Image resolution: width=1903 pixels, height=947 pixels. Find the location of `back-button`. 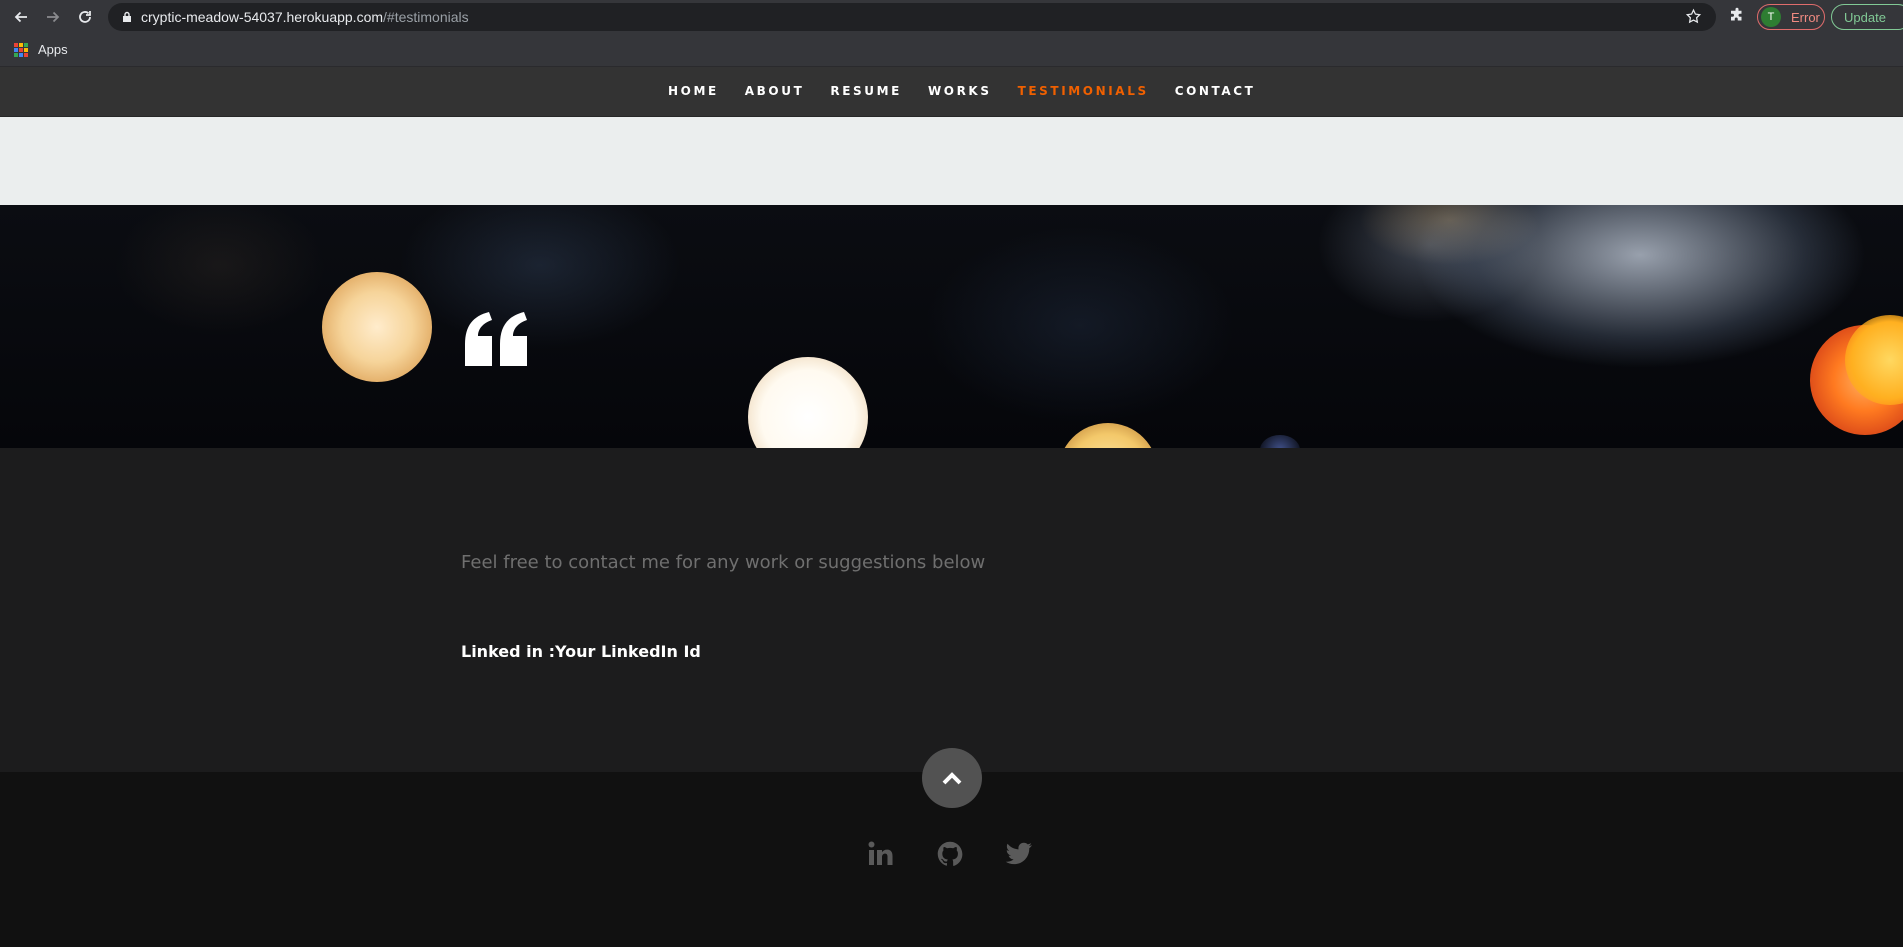

back-button is located at coordinates (21, 17).